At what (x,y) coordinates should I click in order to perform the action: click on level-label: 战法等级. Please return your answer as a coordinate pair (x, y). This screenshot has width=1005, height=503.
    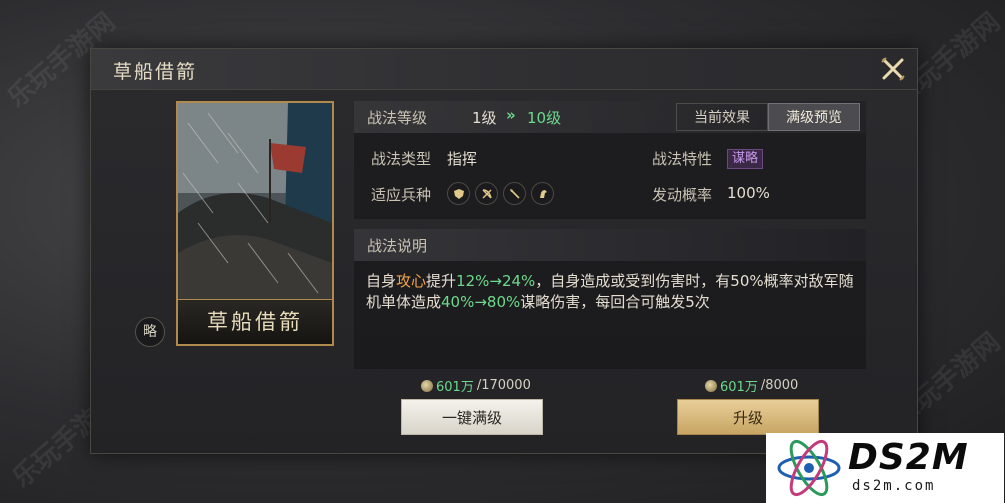
    Looking at the image, I should click on (397, 118).